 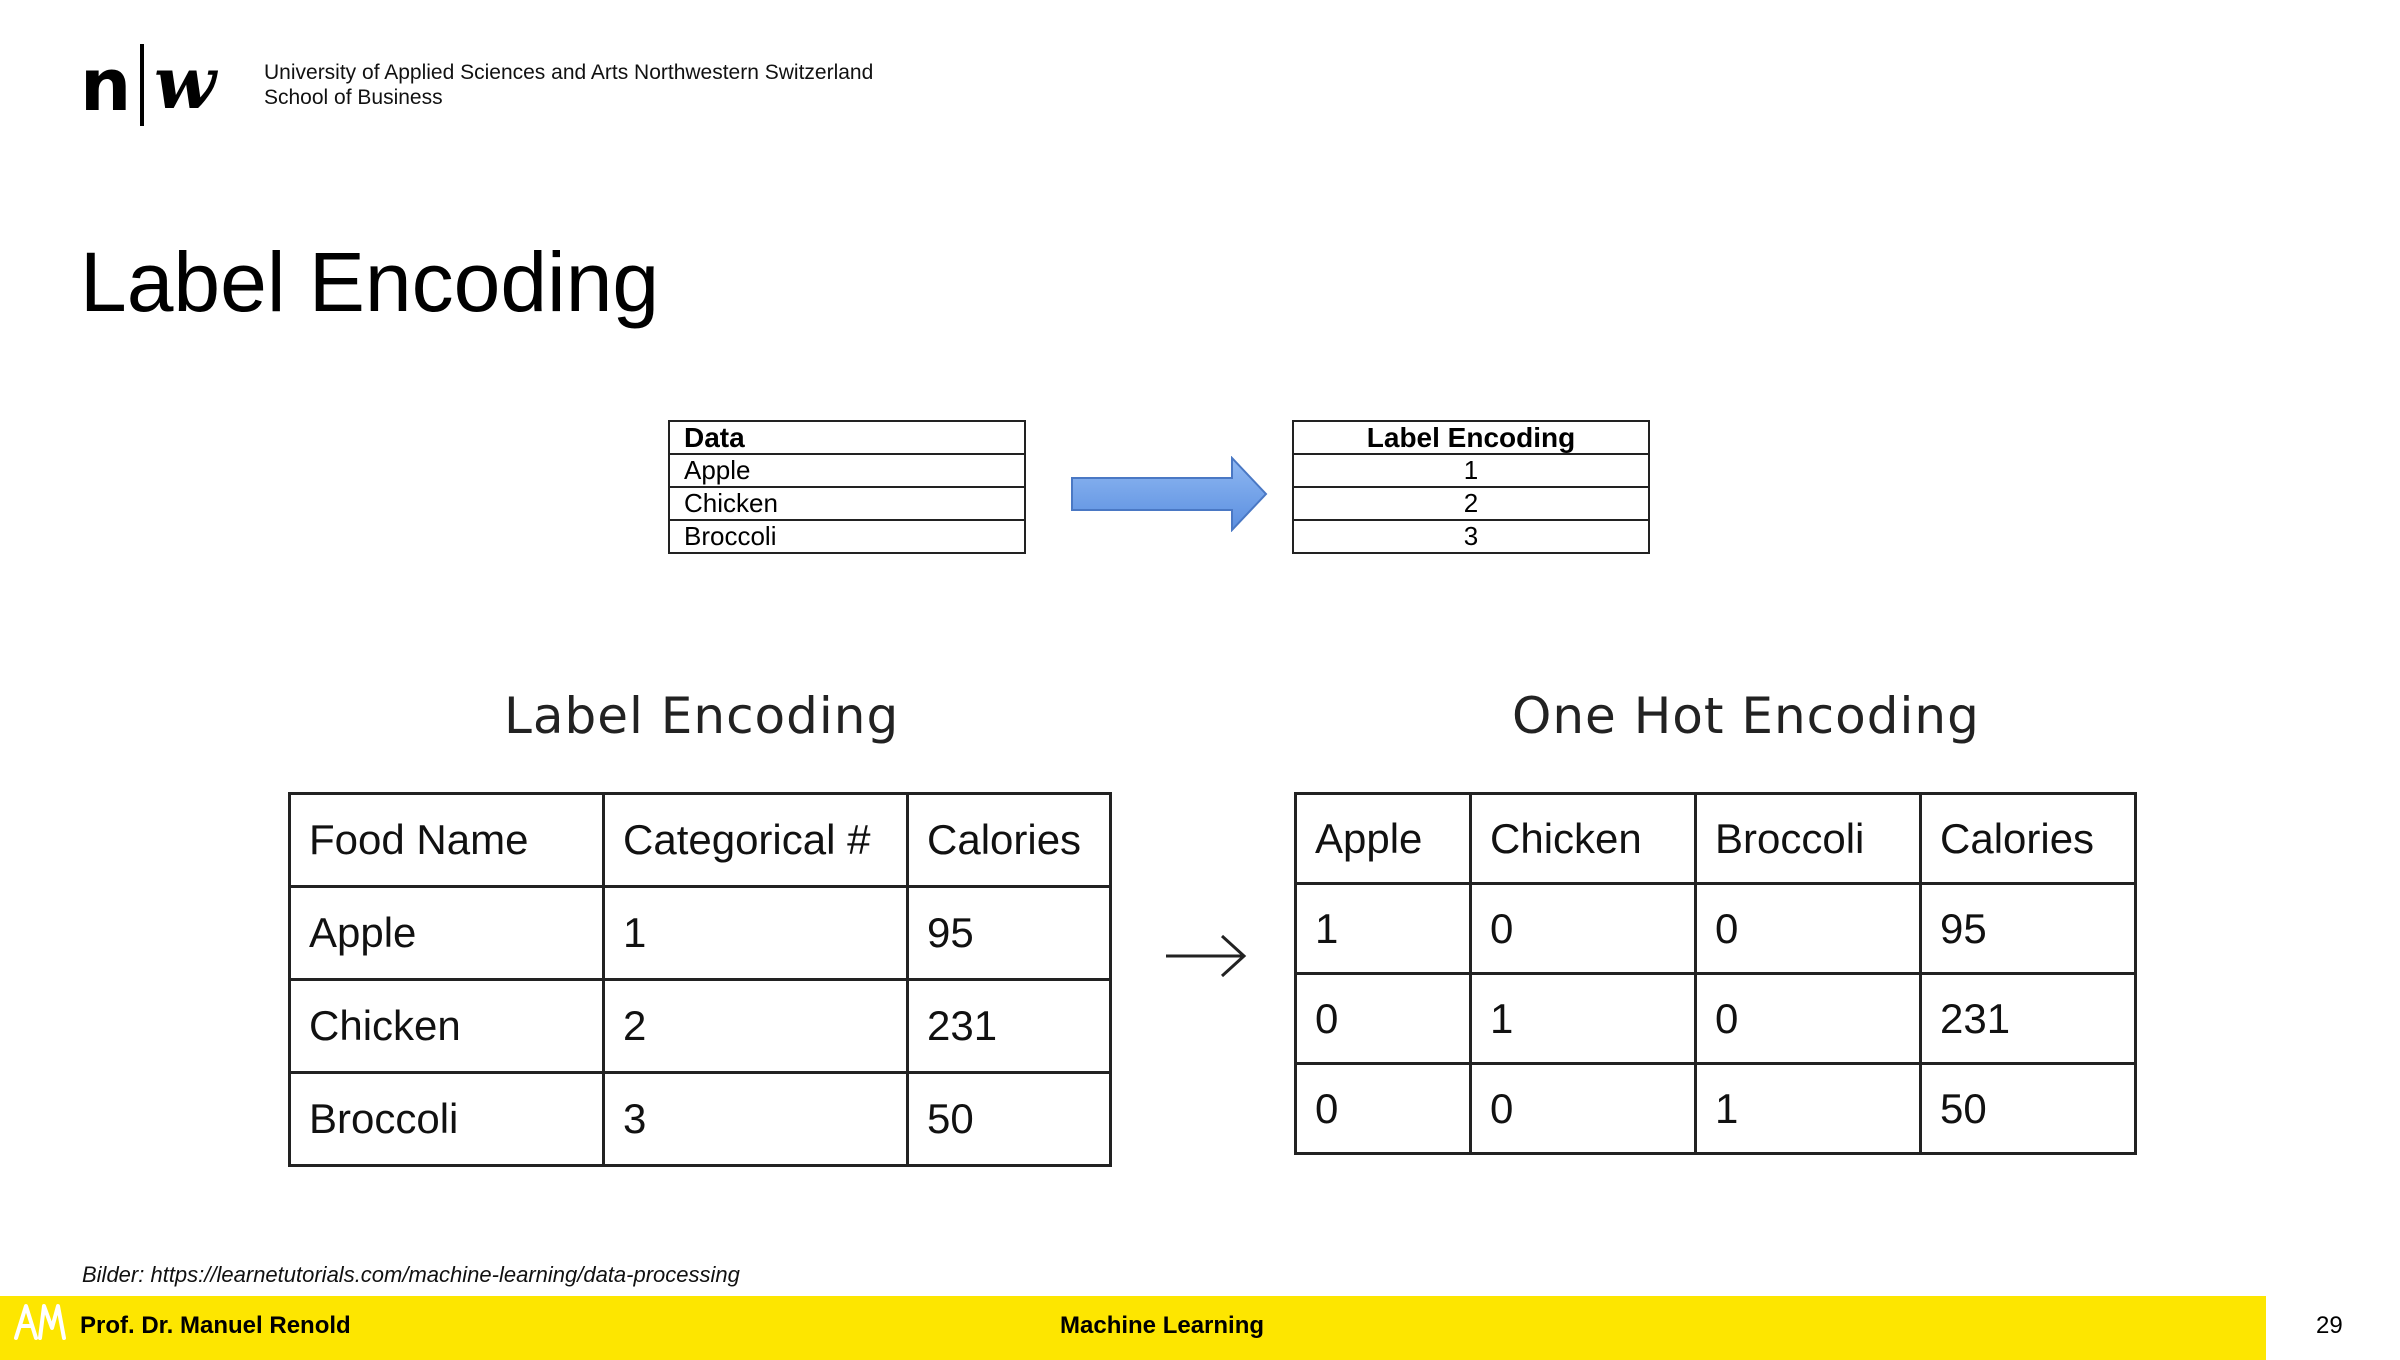 What do you see at coordinates (446, 1119) in the screenshot?
I see `table-cell: Broccoli` at bounding box center [446, 1119].